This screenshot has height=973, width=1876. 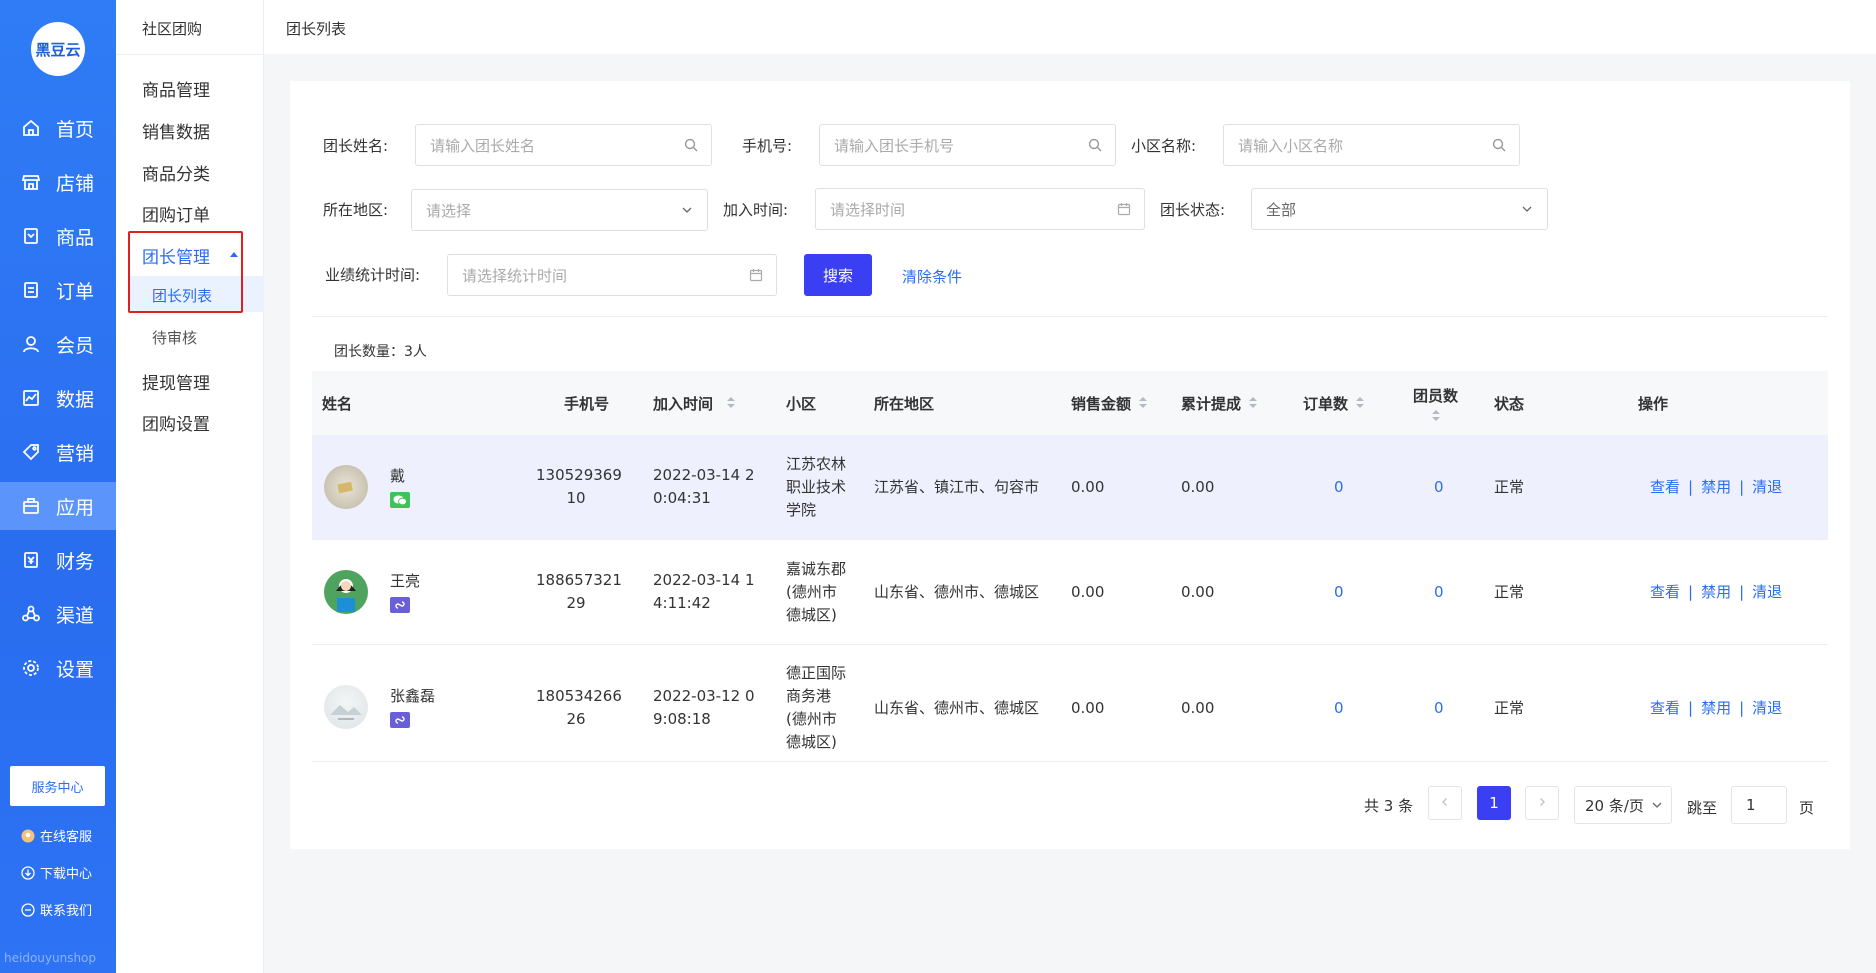 I want to click on avatar, so click(x=346, y=487).